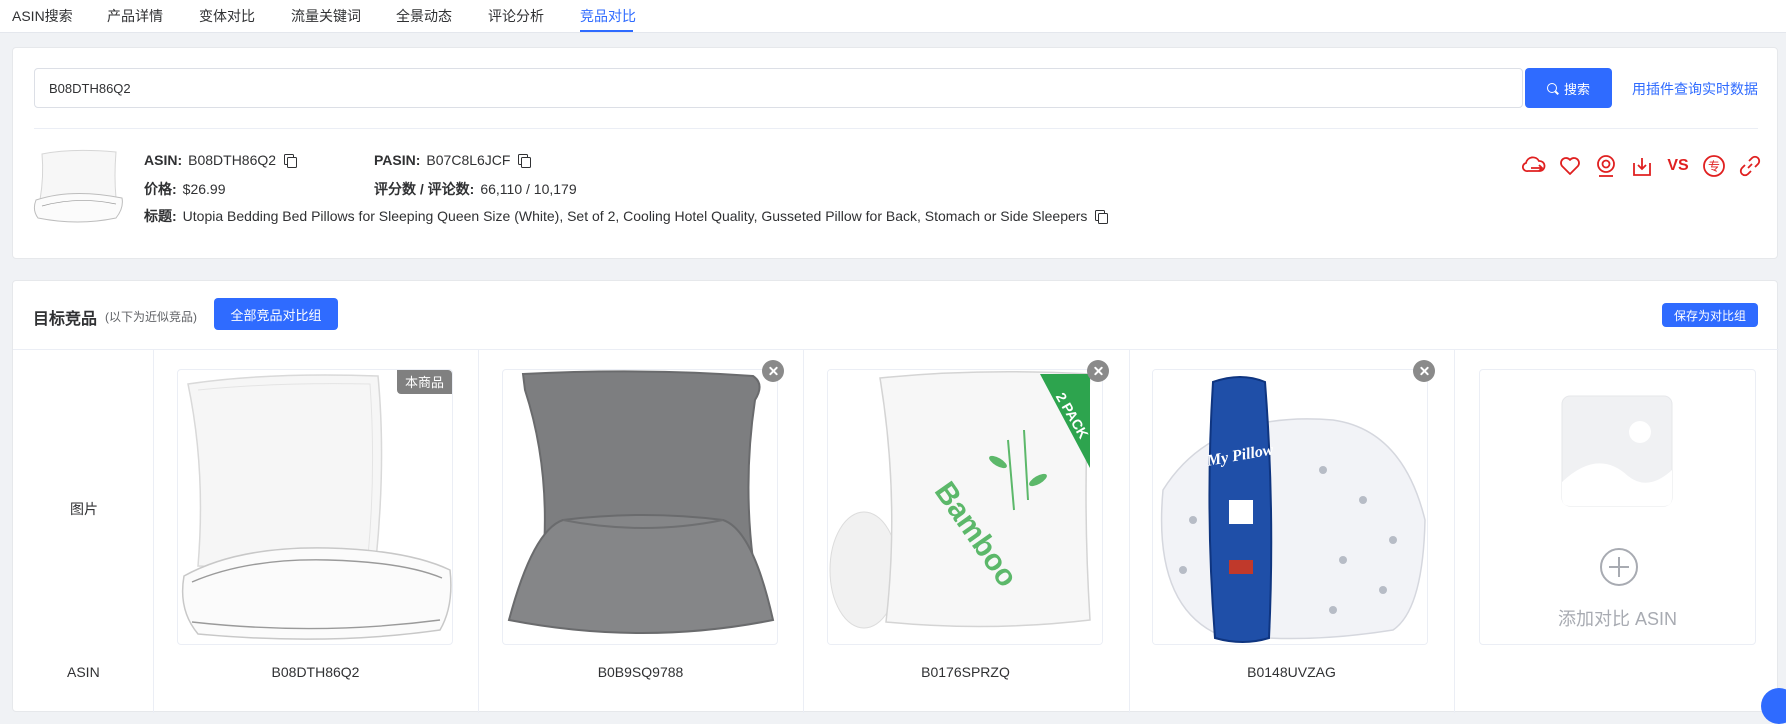 Image resolution: width=1786 pixels, height=724 pixels. Describe the element at coordinates (1773, 706) in the screenshot. I see `help-chat-button` at that location.